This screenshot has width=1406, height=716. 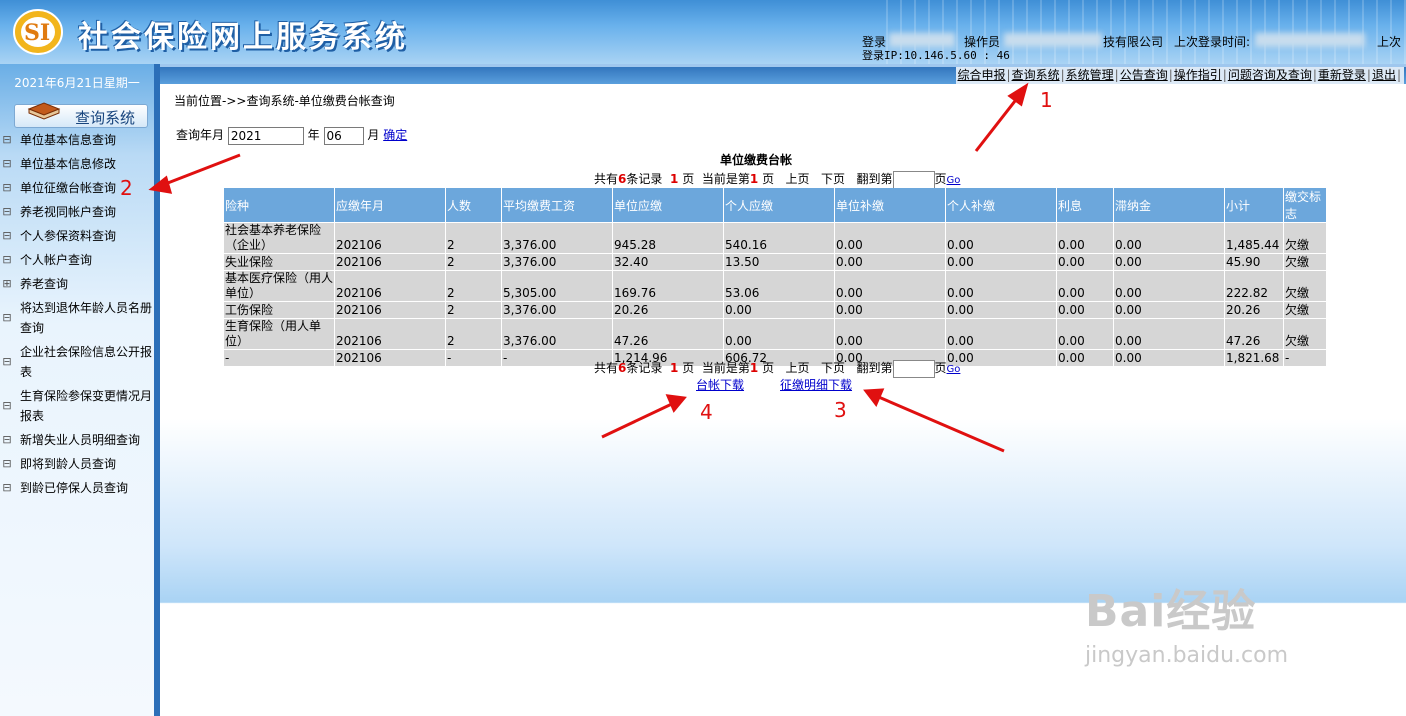 What do you see at coordinates (160, 184) in the screenshot?
I see `arrow-2-head` at bounding box center [160, 184].